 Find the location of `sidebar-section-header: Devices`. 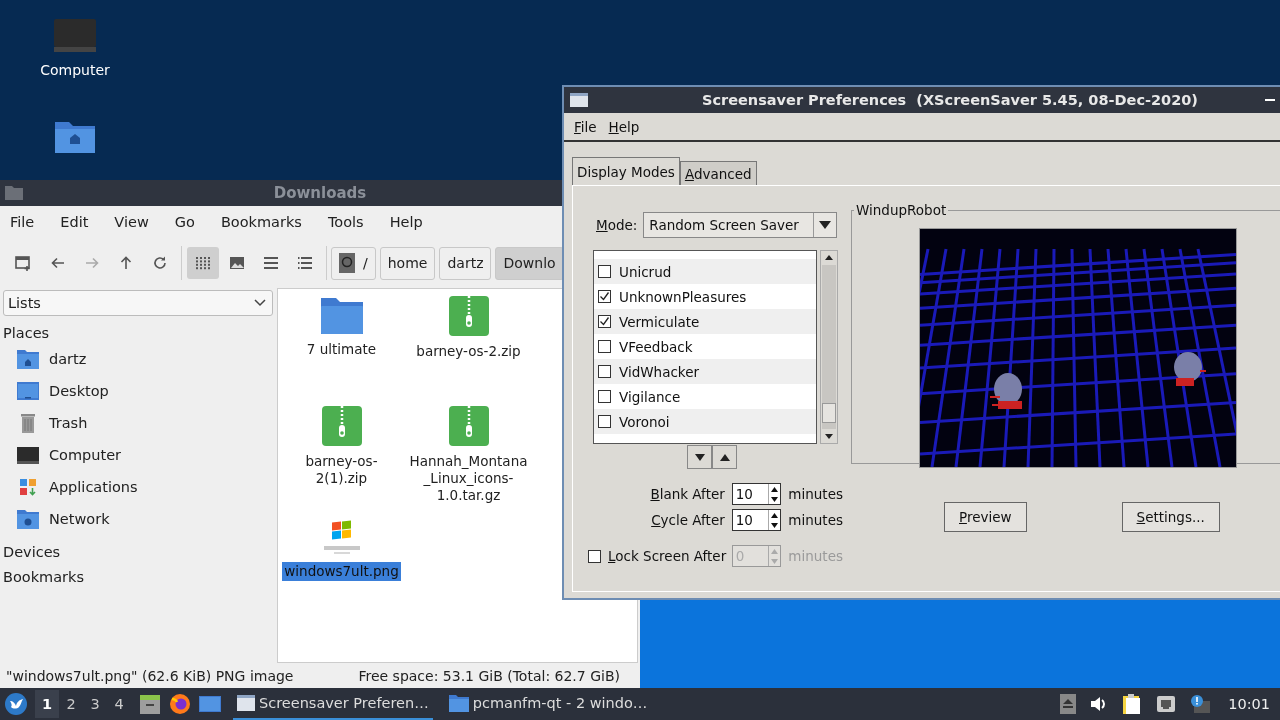

sidebar-section-header: Devices is located at coordinates (138, 546).